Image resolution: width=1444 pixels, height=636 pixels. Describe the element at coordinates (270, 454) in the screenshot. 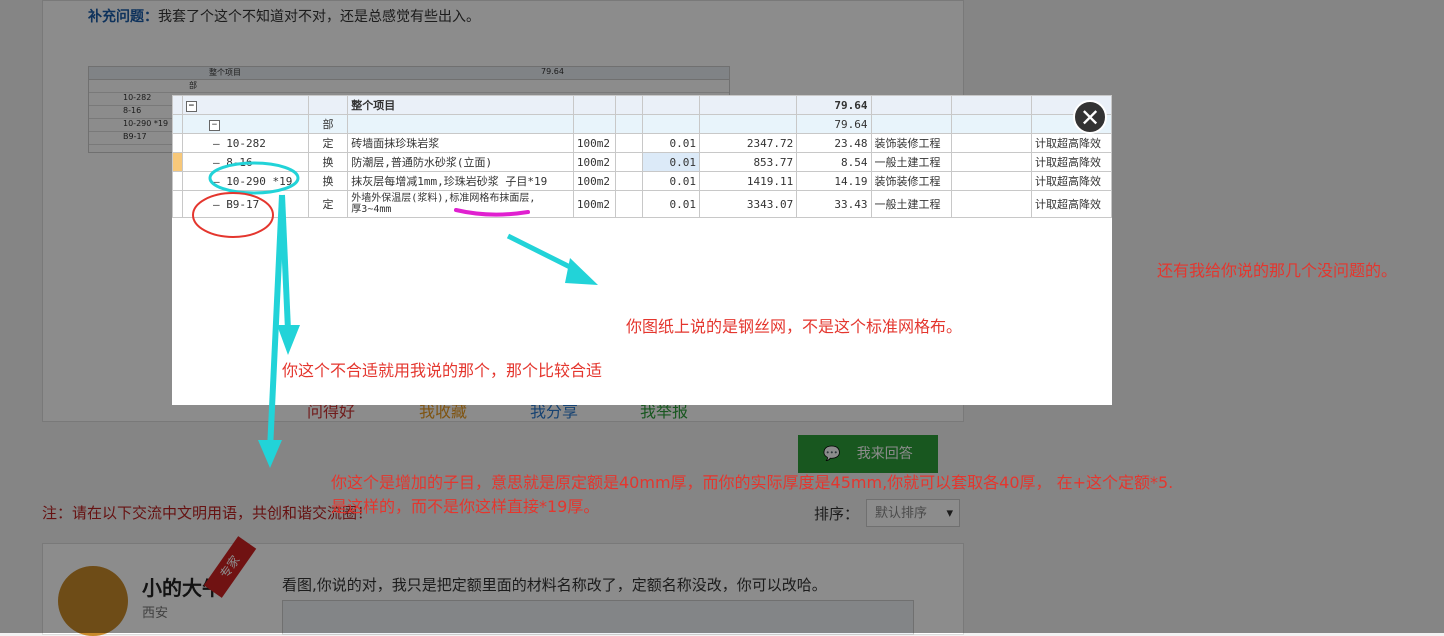

I see `cyan-arrow-down-head` at that location.